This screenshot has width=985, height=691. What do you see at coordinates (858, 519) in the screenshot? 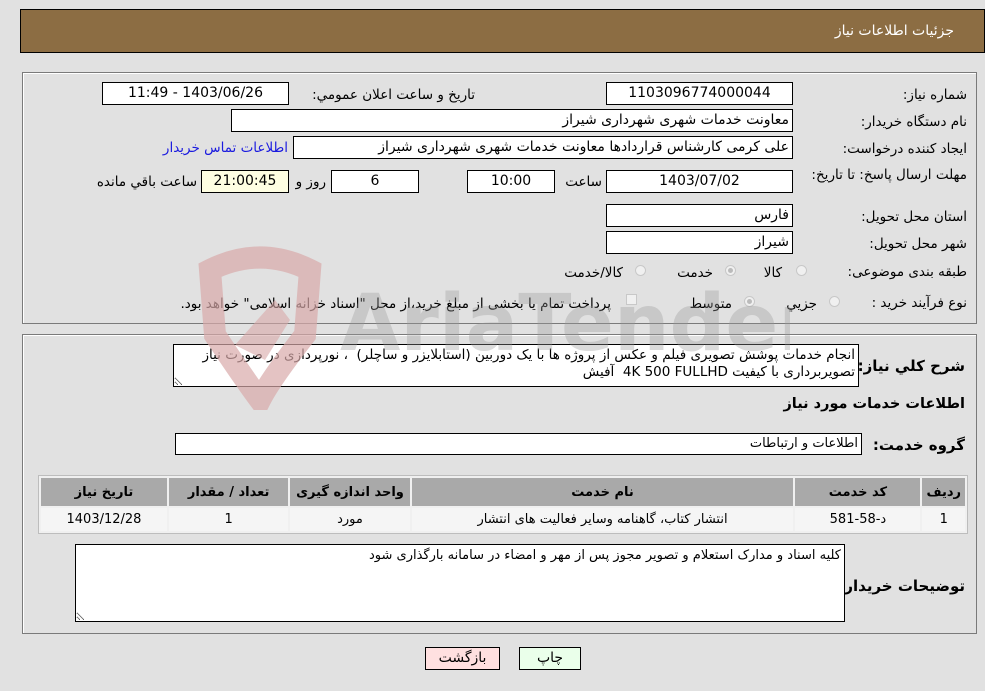
I see `cell-service-code: د-58-581` at bounding box center [858, 519].